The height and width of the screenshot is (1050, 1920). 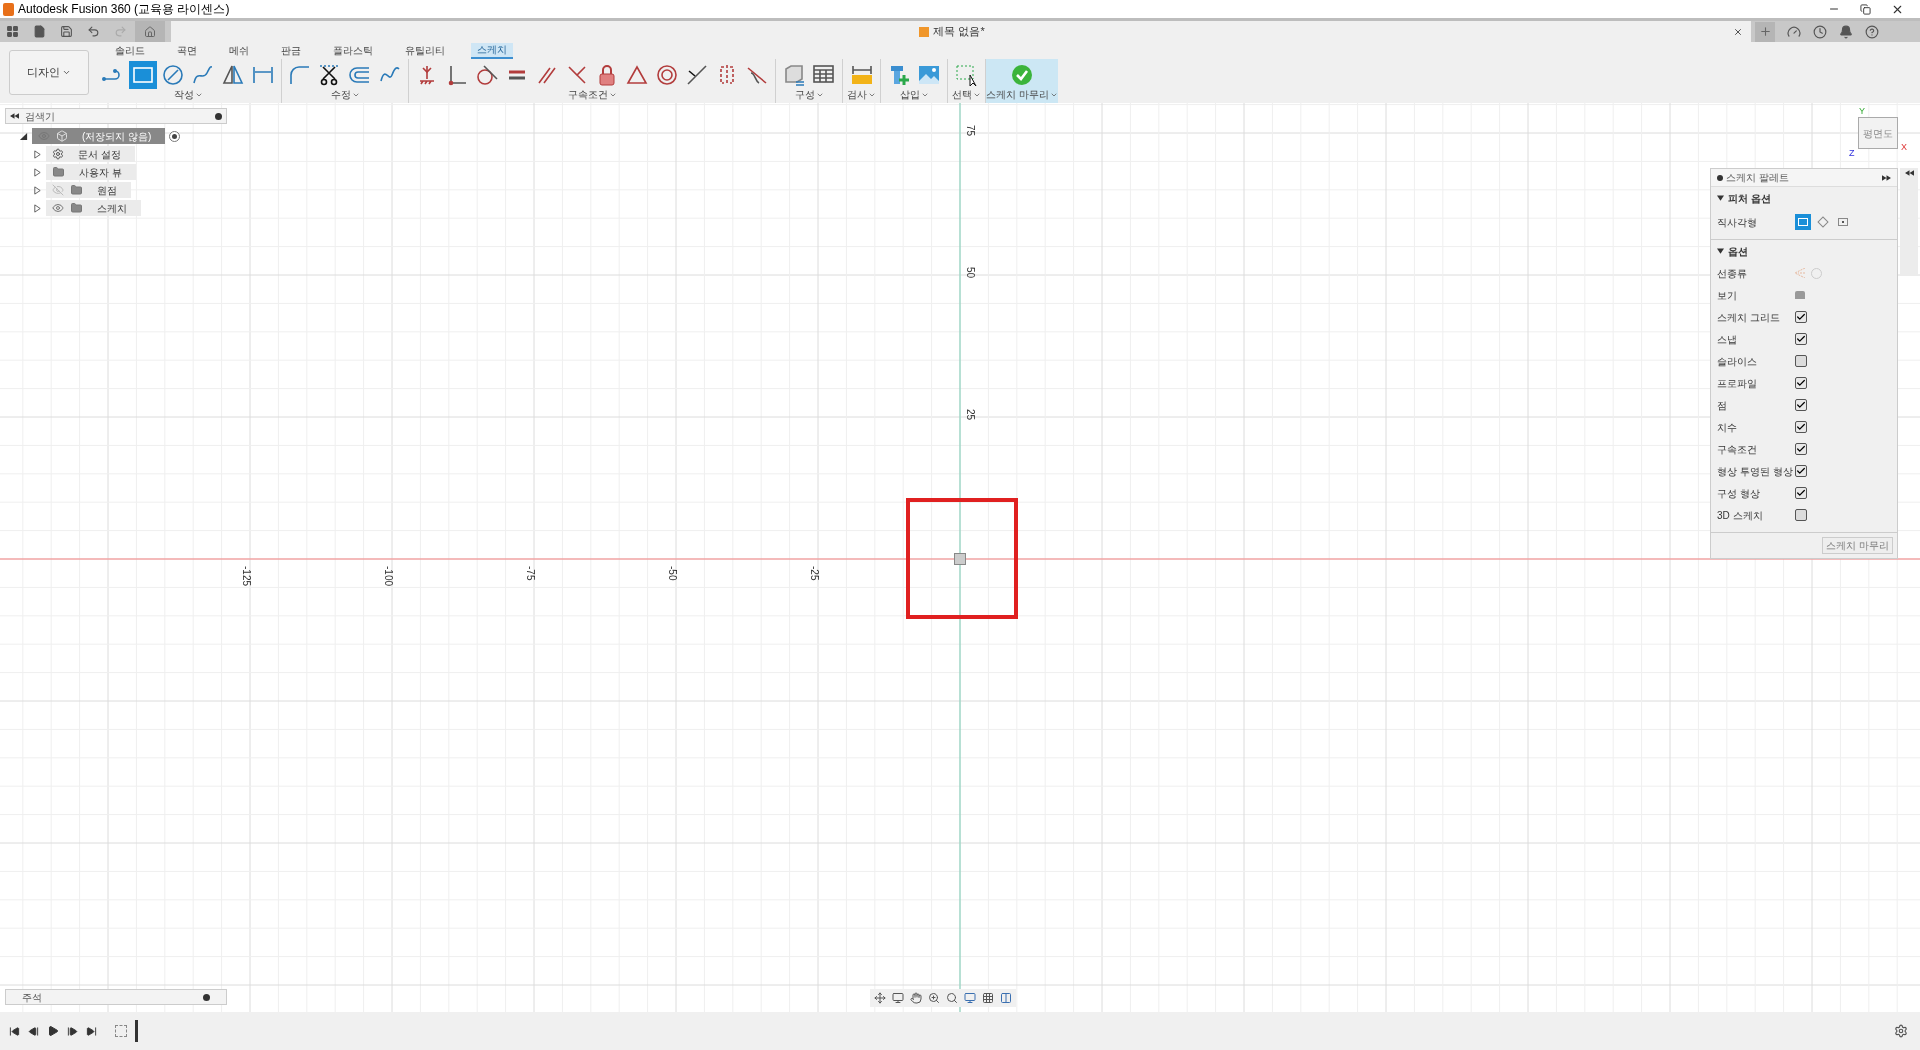 I want to click on expand-icon, so click(x=1886, y=177).